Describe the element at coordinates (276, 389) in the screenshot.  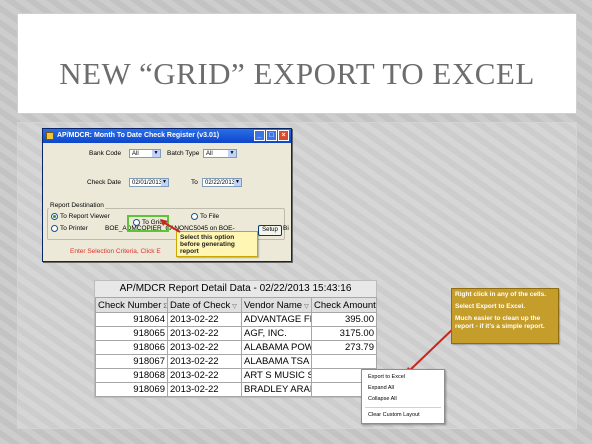
I see `vendor-cell: BRADLEY ARAN` at that location.